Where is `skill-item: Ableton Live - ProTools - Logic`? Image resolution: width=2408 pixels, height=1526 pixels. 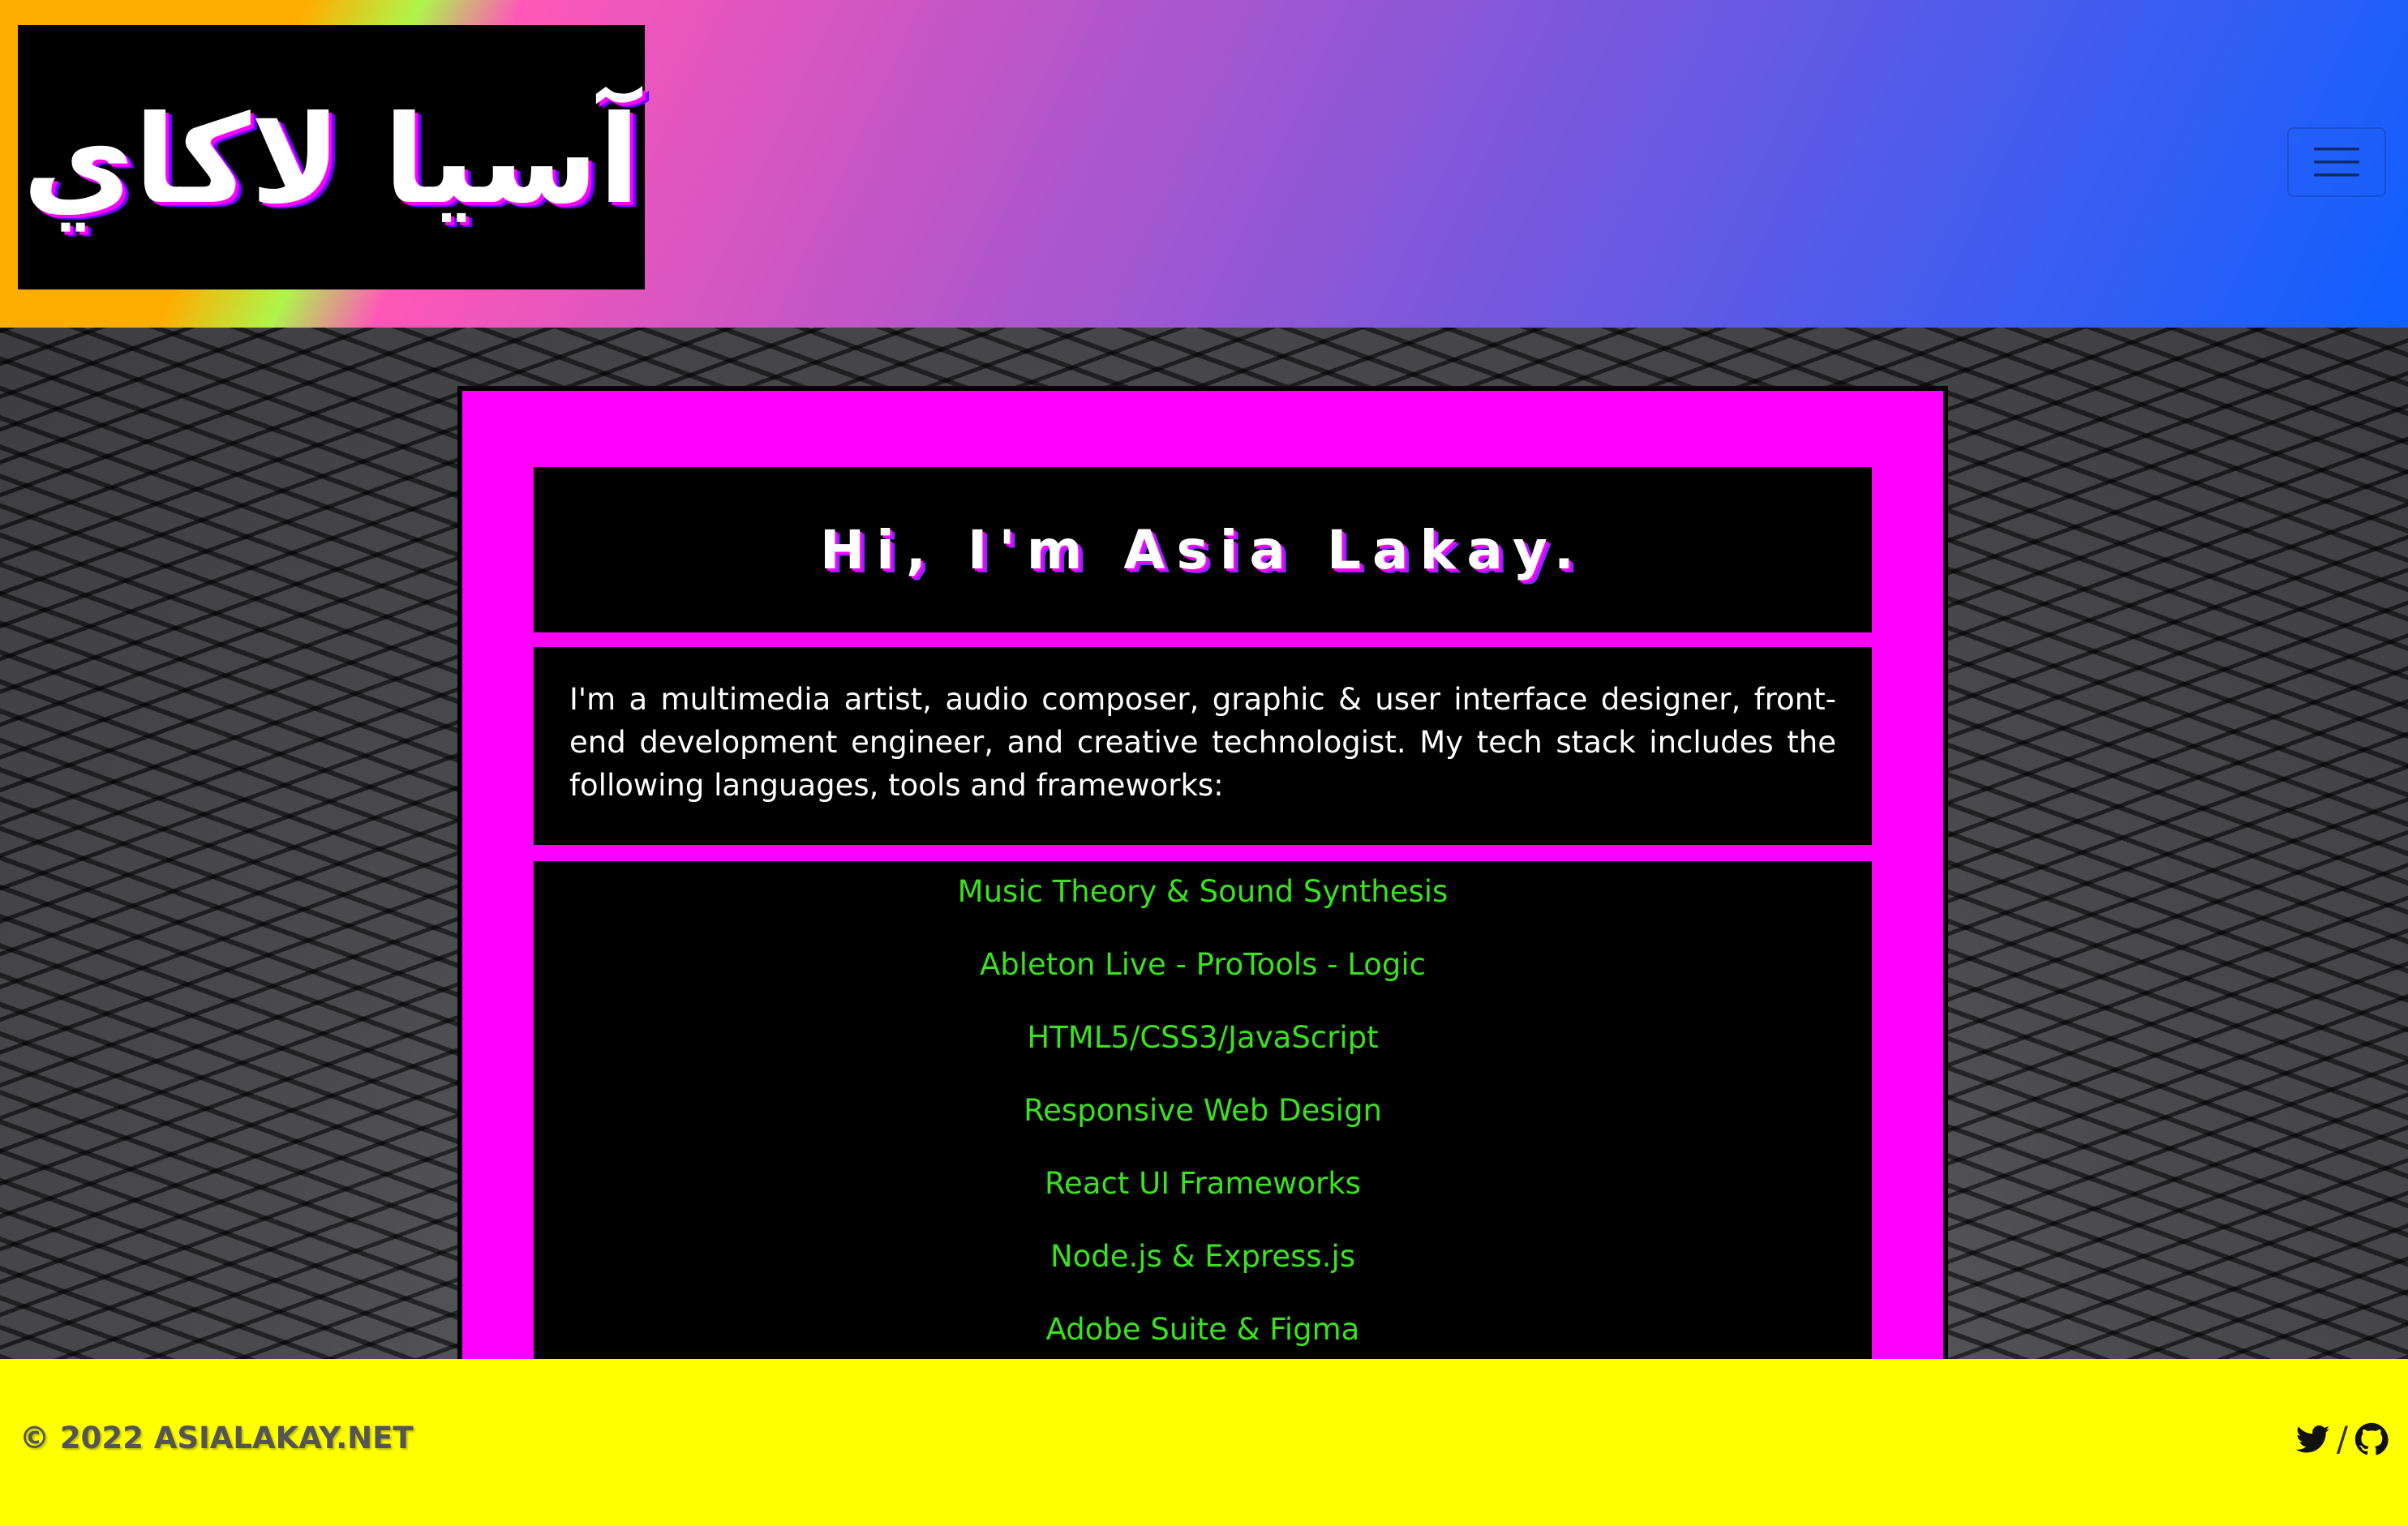
skill-item: Ableton Live - ProTools - Logic is located at coordinates (1203, 983).